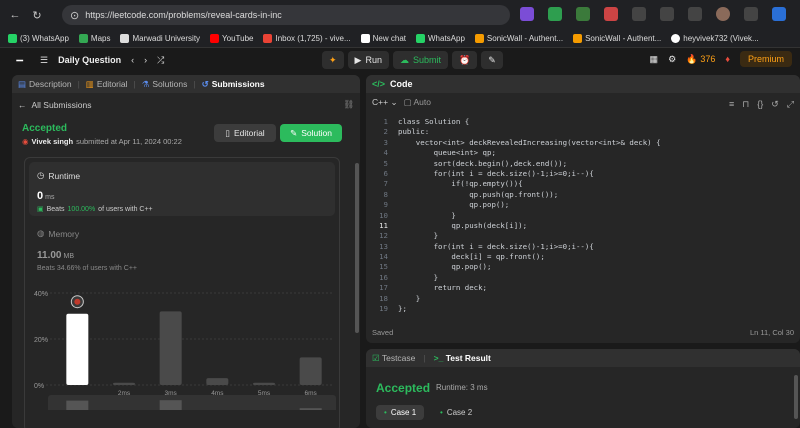 The image size is (800, 428). I want to click on code-line: 18 }, so click(583, 299).